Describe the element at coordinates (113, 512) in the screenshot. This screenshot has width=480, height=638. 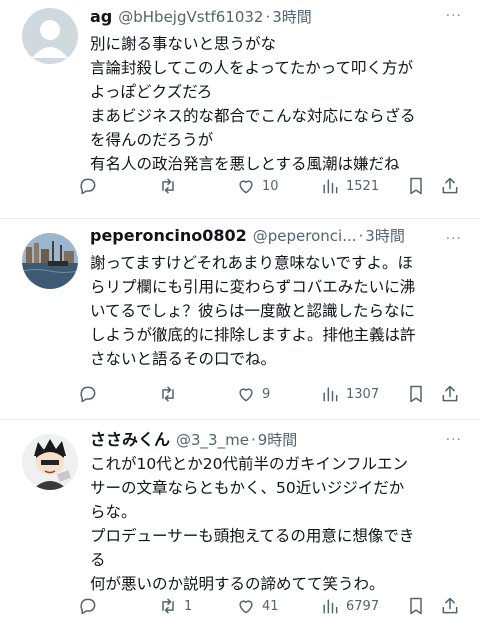
I see `text-line: らな。` at that location.